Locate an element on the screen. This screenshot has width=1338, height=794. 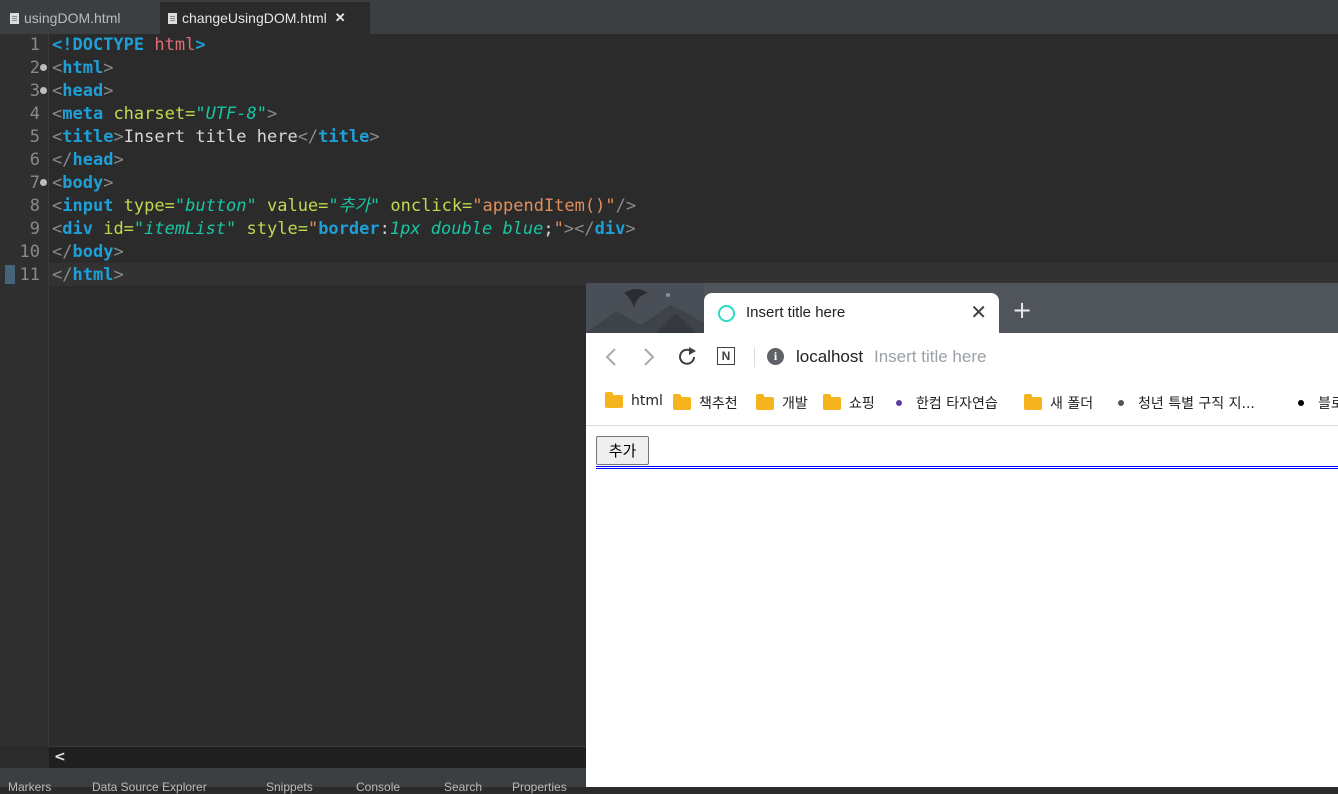
code-token: 1px double blue is located at coordinates (466, 229).